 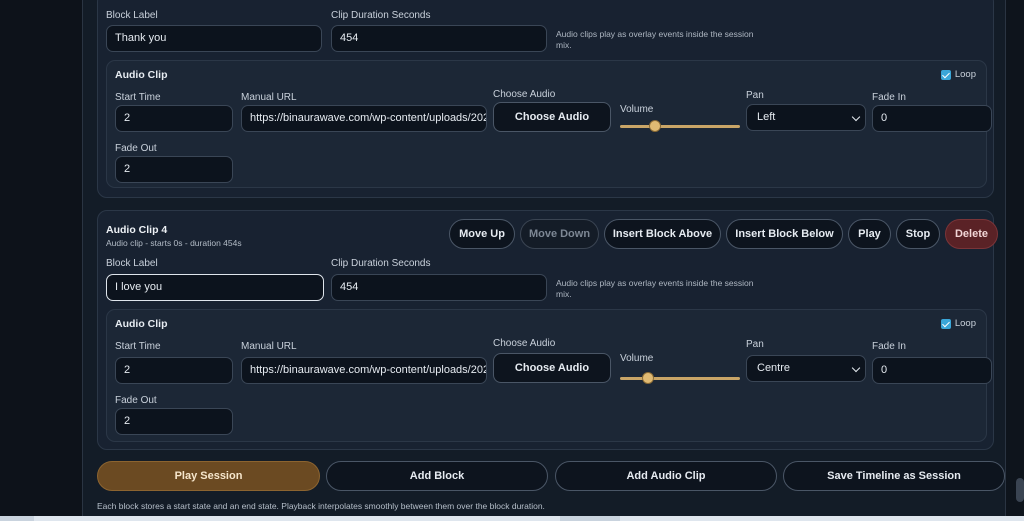 What do you see at coordinates (174, 243) in the screenshot?
I see `block-subtitle: Audio clip - starts 0s - duration 454s` at bounding box center [174, 243].